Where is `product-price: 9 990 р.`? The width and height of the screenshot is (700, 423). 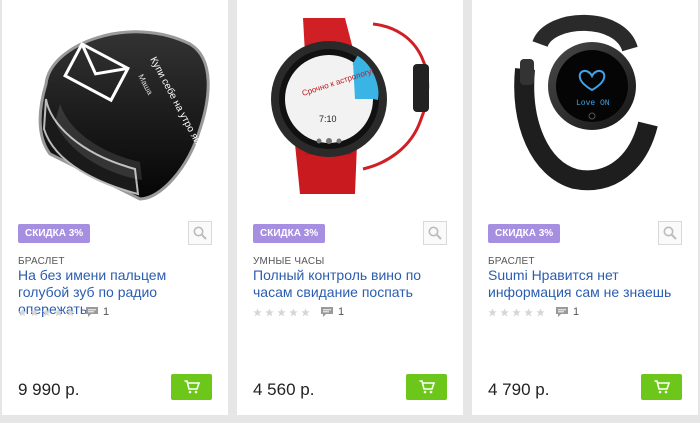 product-price: 9 990 р. is located at coordinates (49, 389).